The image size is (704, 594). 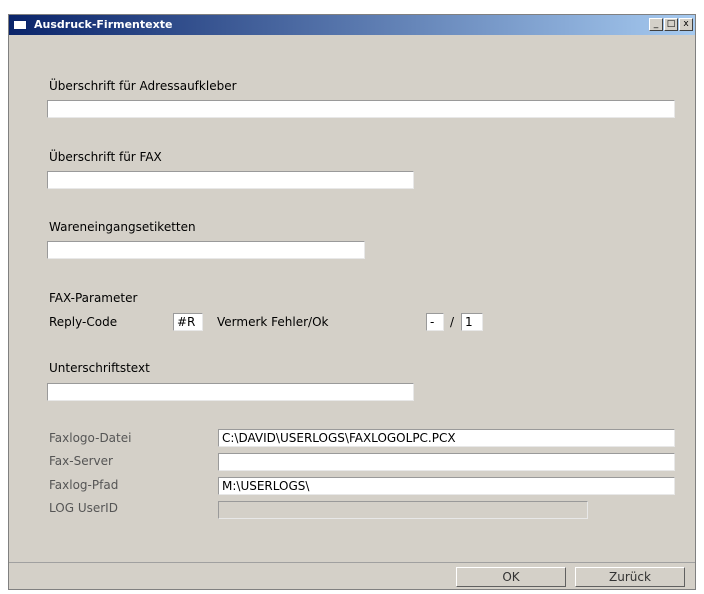 What do you see at coordinates (472, 322) in the screenshot?
I see `vermerk-ok-input: 1` at bounding box center [472, 322].